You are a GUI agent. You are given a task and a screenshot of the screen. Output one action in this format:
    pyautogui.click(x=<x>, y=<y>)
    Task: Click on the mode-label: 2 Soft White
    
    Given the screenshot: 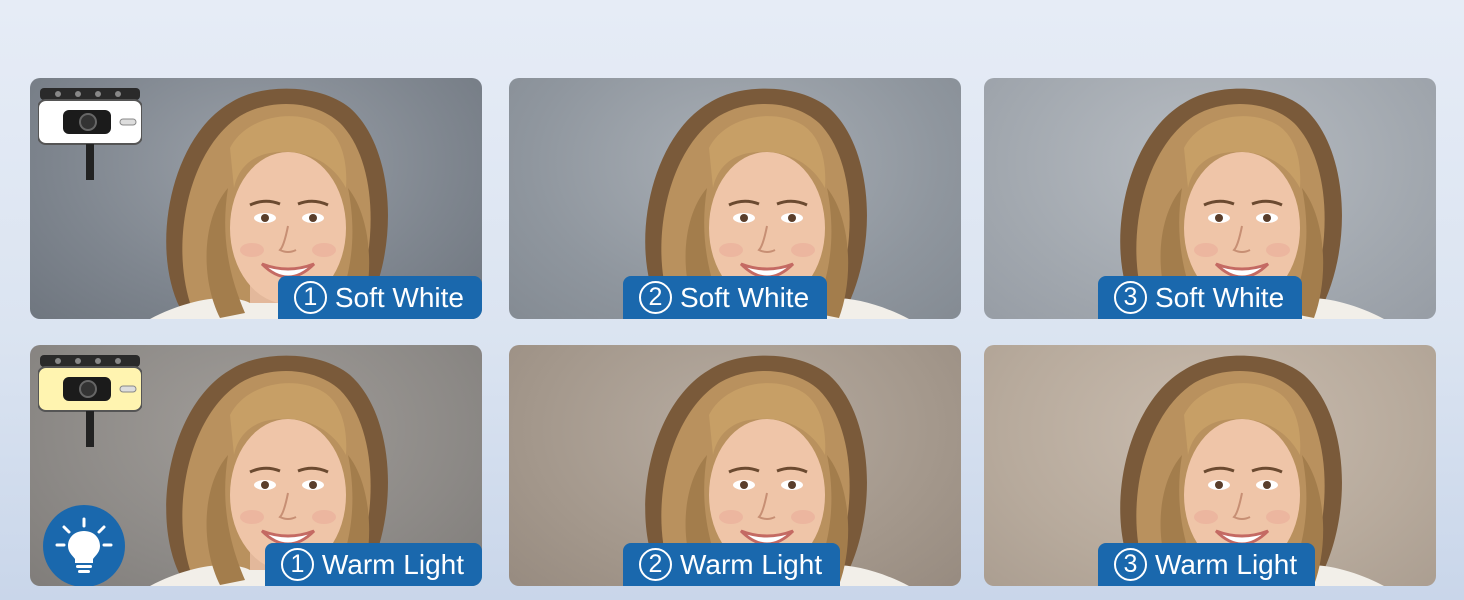 What is the action you would take?
    pyautogui.click(x=725, y=297)
    